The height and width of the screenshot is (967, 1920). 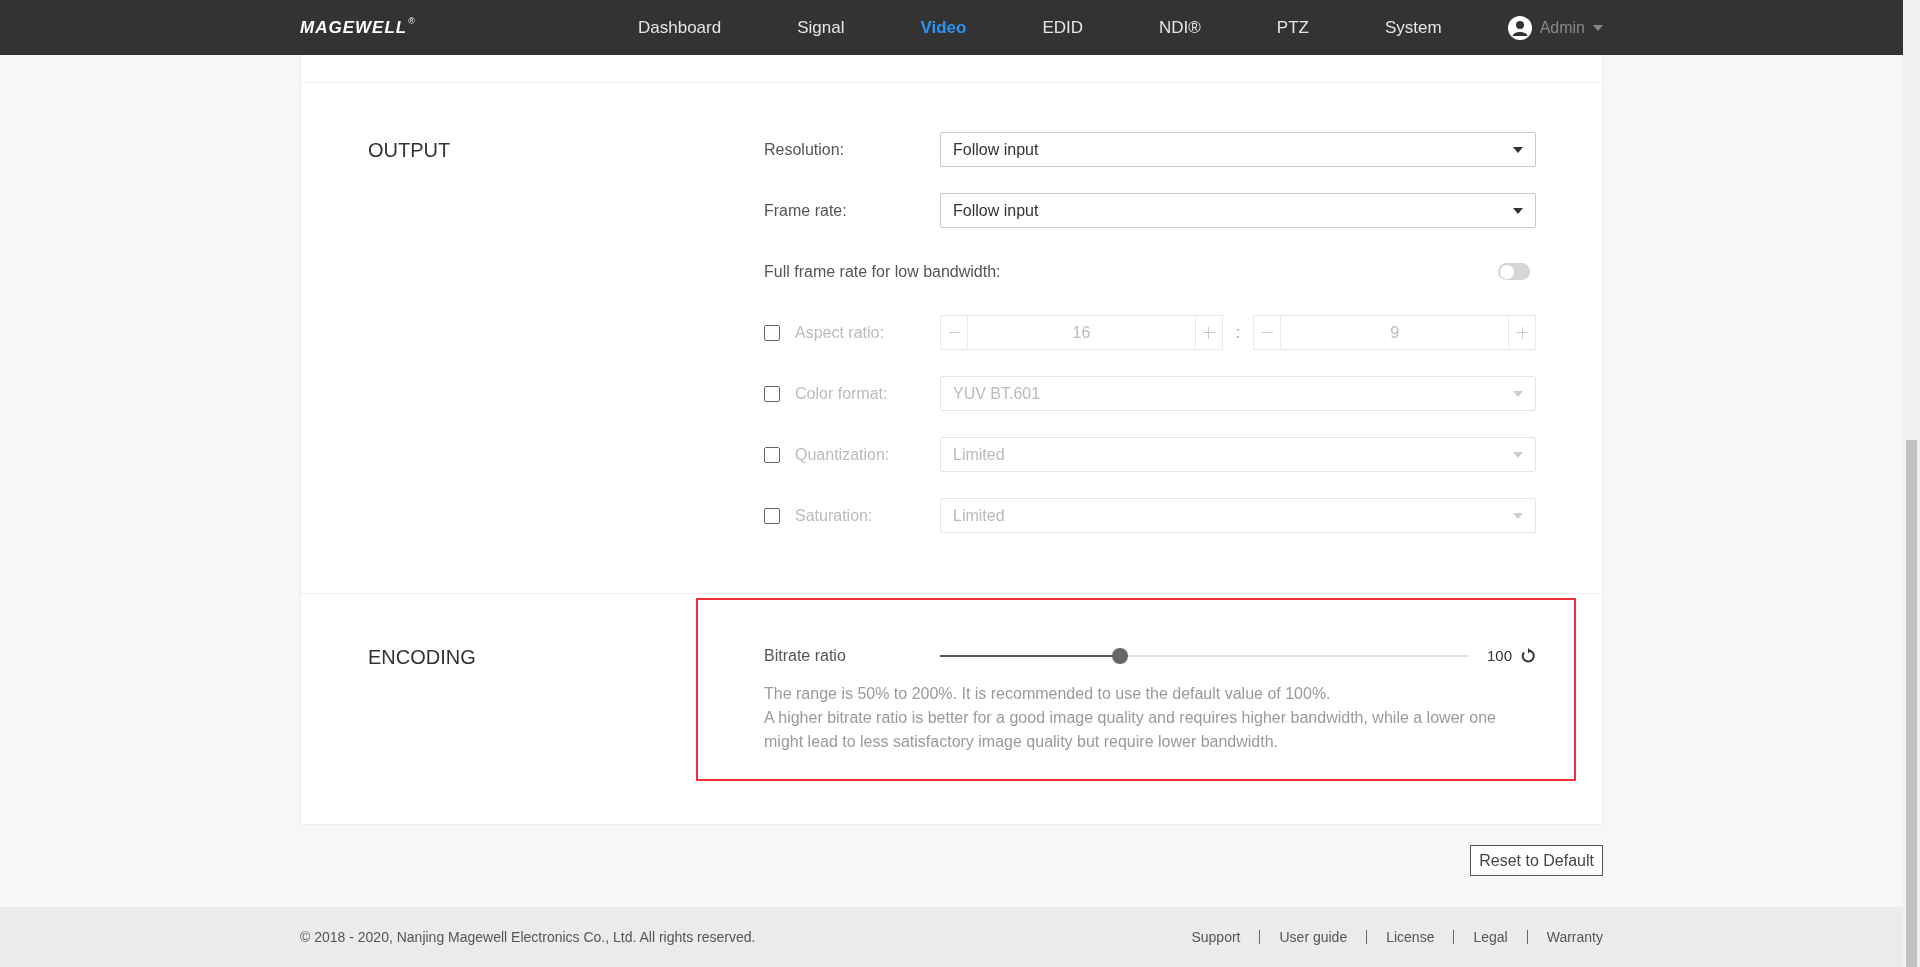 What do you see at coordinates (1413, 27) in the screenshot?
I see `nav-tab: System` at bounding box center [1413, 27].